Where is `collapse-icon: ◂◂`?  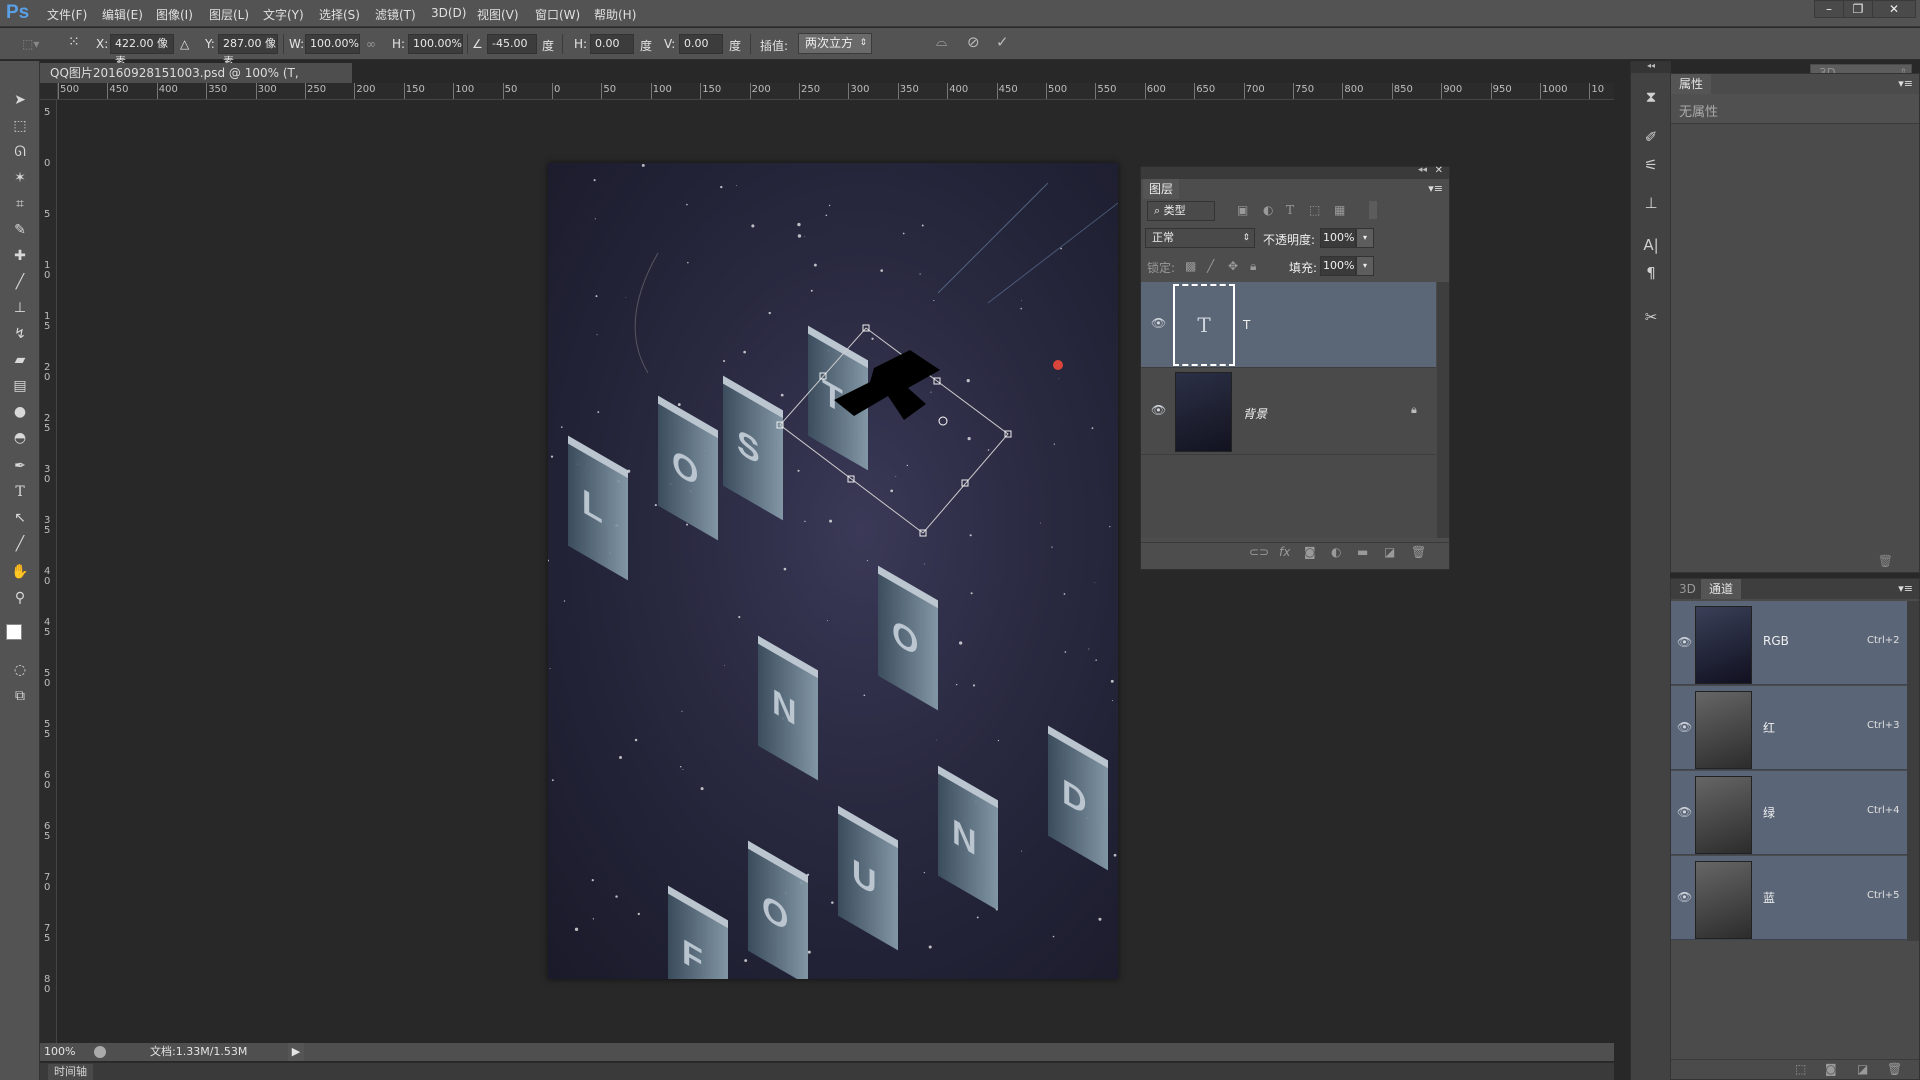 collapse-icon: ◂◂ is located at coordinates (1422, 170).